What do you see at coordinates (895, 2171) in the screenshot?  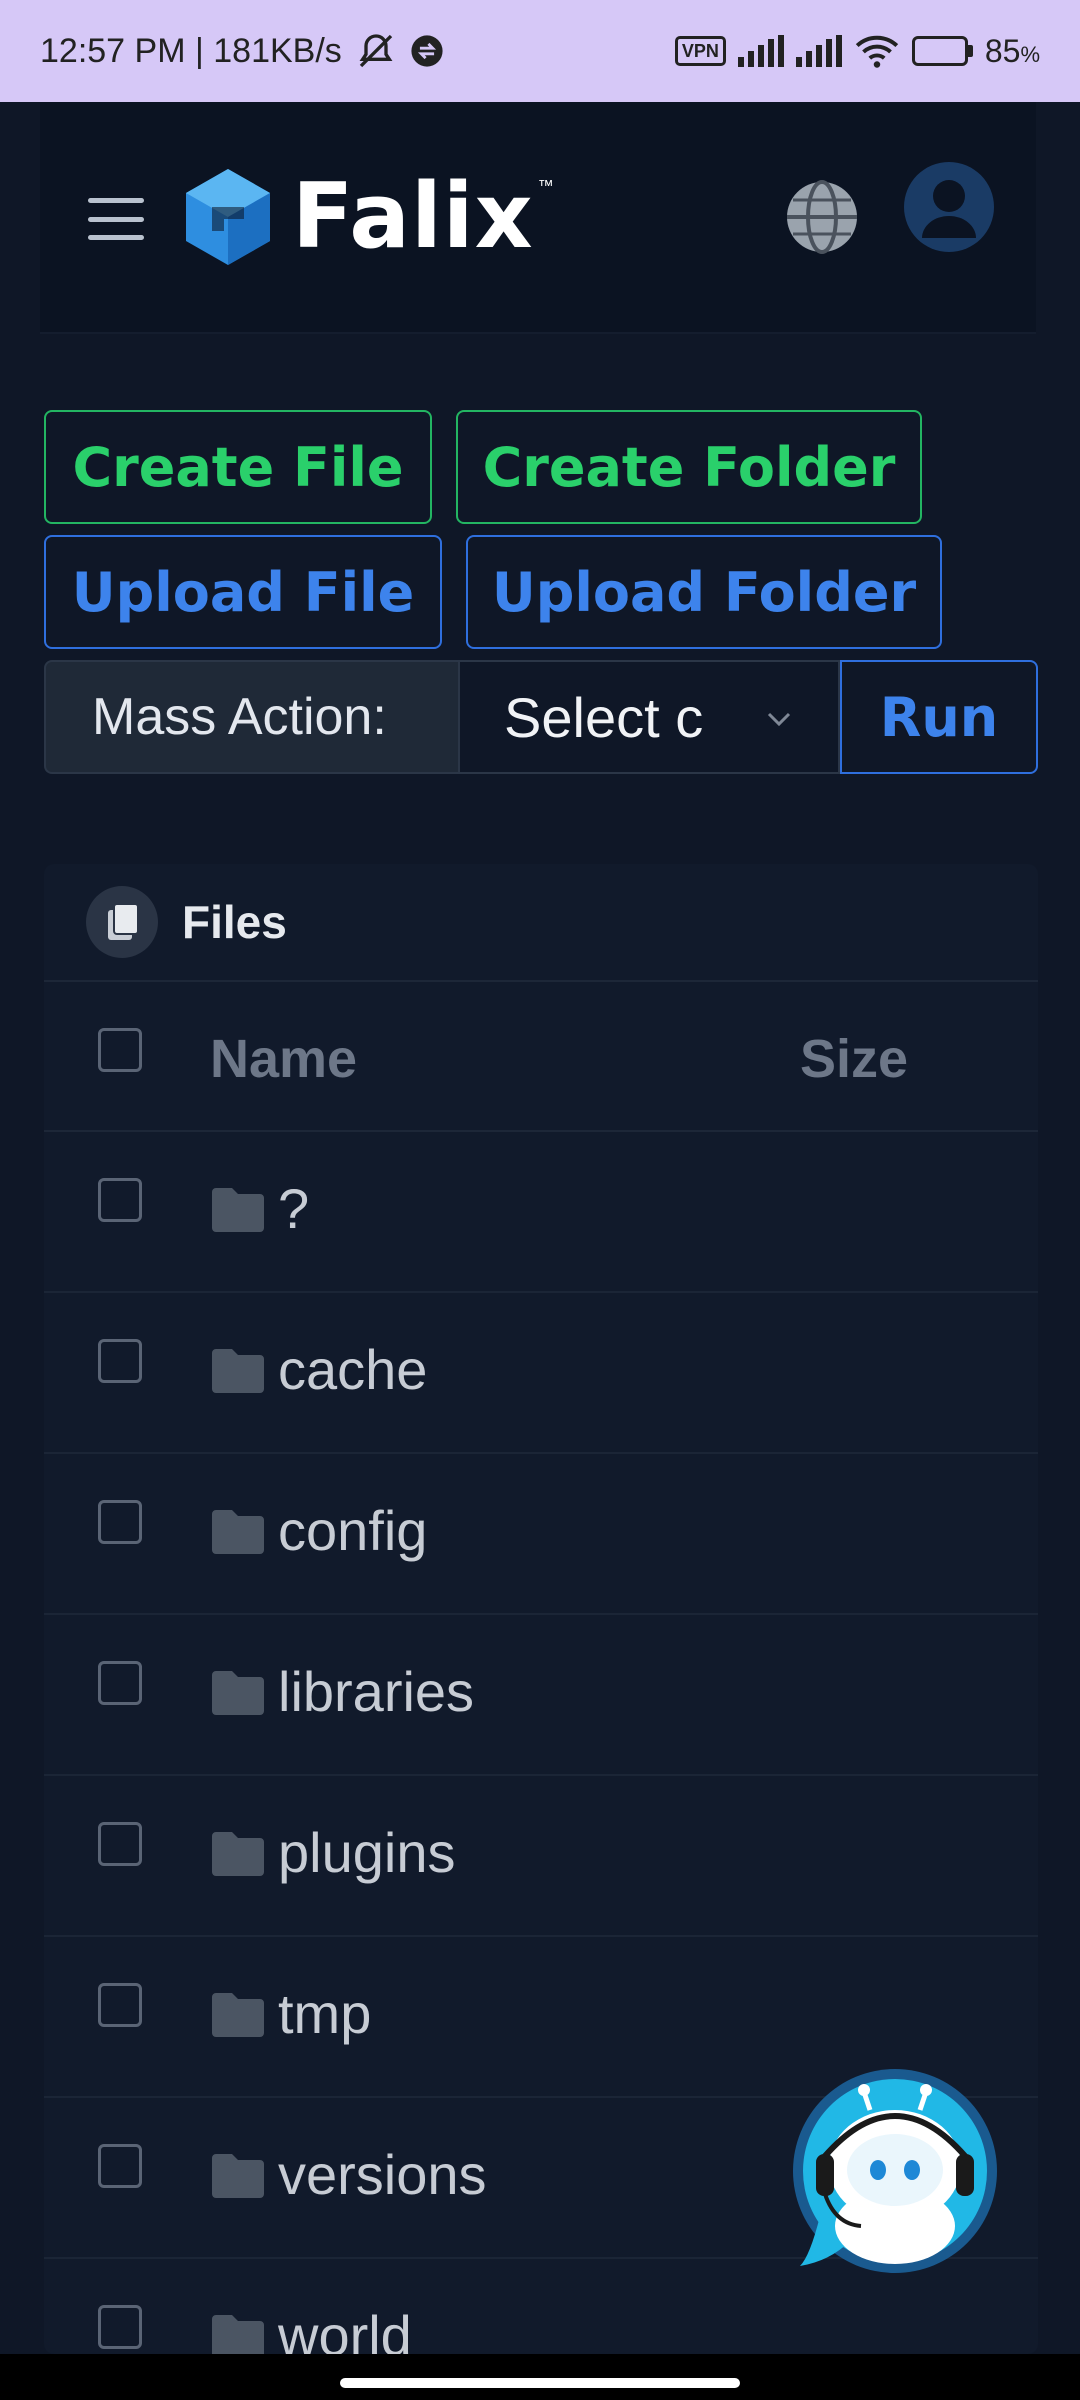 I see `chatbot-icon` at bounding box center [895, 2171].